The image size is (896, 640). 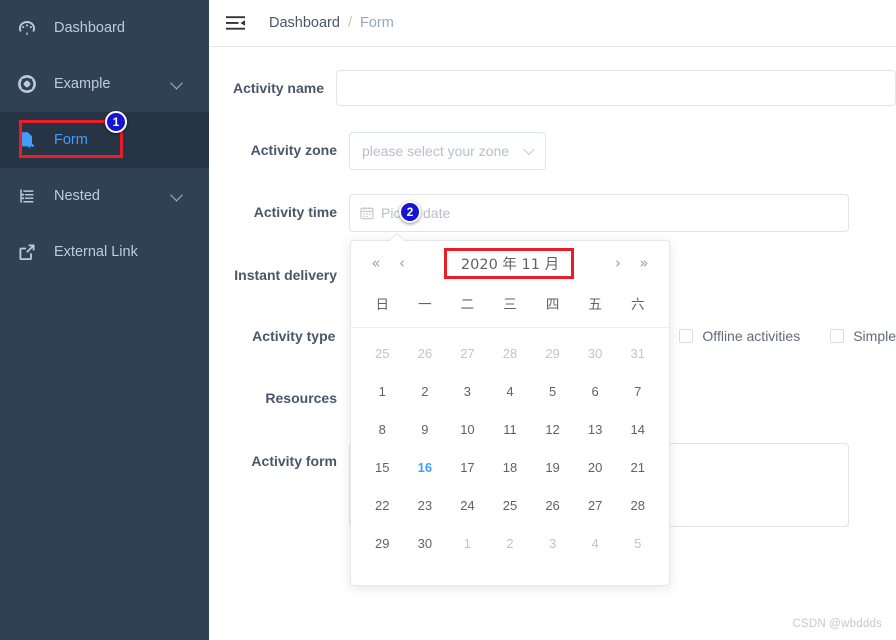 What do you see at coordinates (104, 252) in the screenshot?
I see `sidebar-item-external-link: External Link` at bounding box center [104, 252].